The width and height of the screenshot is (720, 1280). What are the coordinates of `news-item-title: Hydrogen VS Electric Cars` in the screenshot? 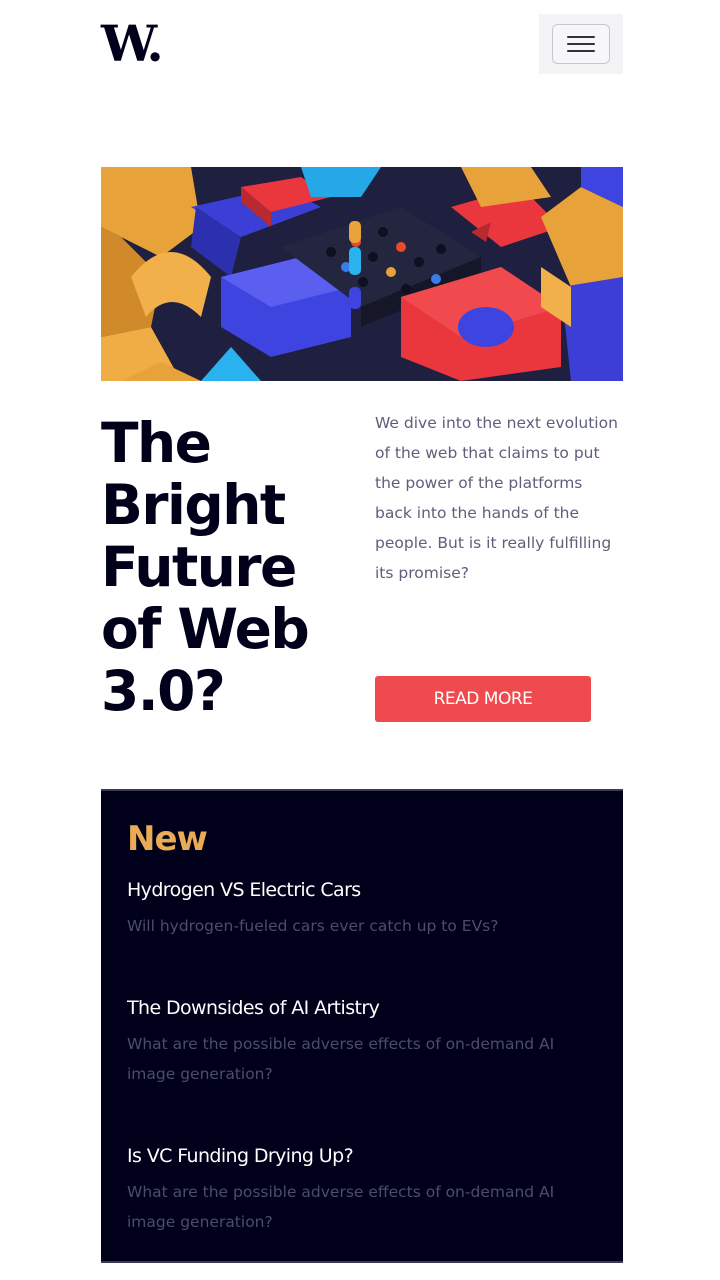 It's located at (362, 890).